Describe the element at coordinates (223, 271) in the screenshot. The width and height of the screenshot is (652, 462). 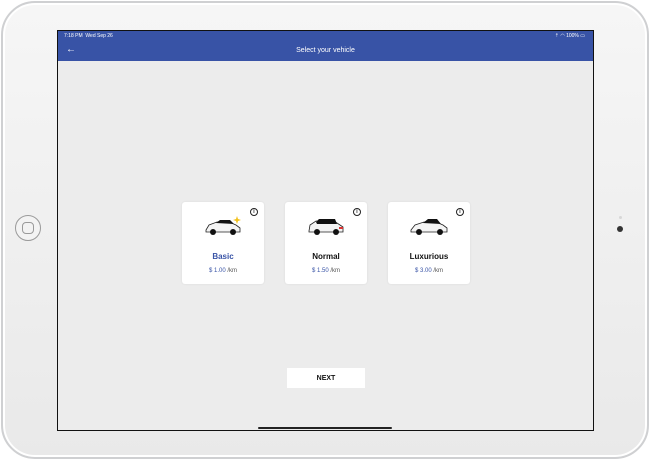
I see `vehicle-price: $ 1.00 /km` at that location.